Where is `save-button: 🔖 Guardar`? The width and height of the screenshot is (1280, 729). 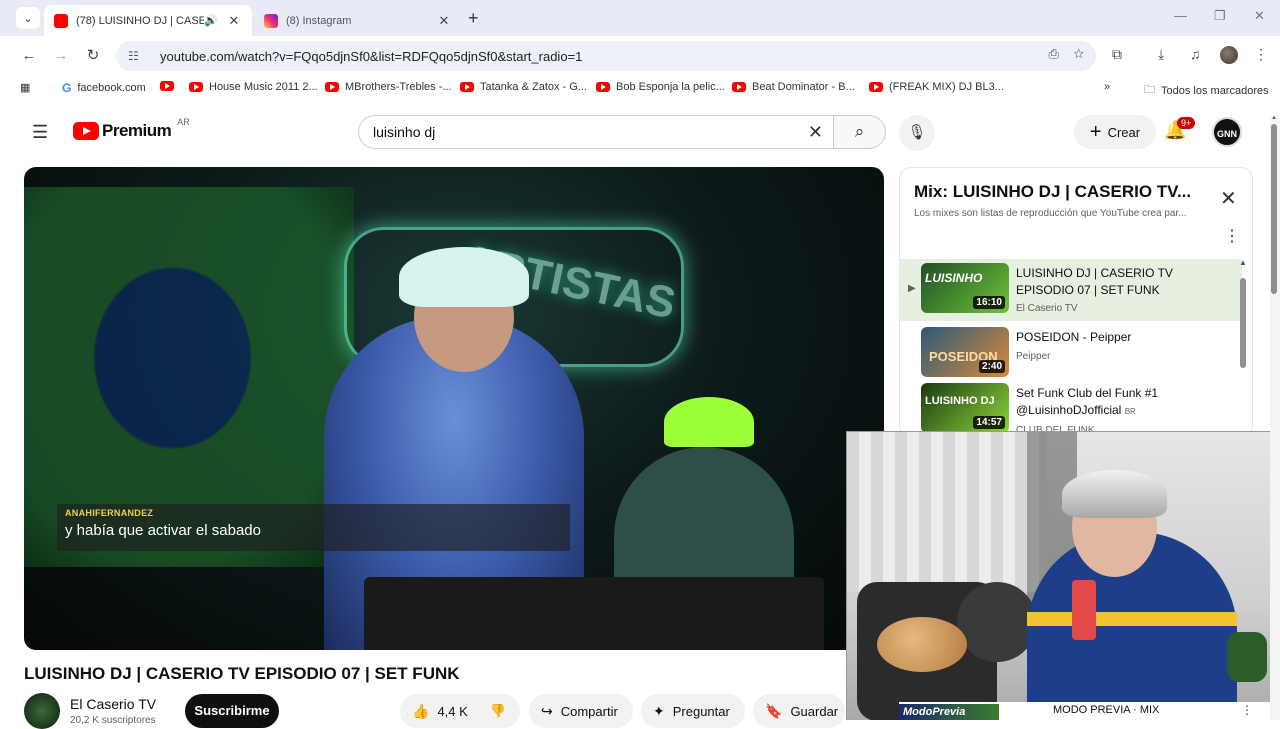 save-button: 🔖 Guardar is located at coordinates (799, 711).